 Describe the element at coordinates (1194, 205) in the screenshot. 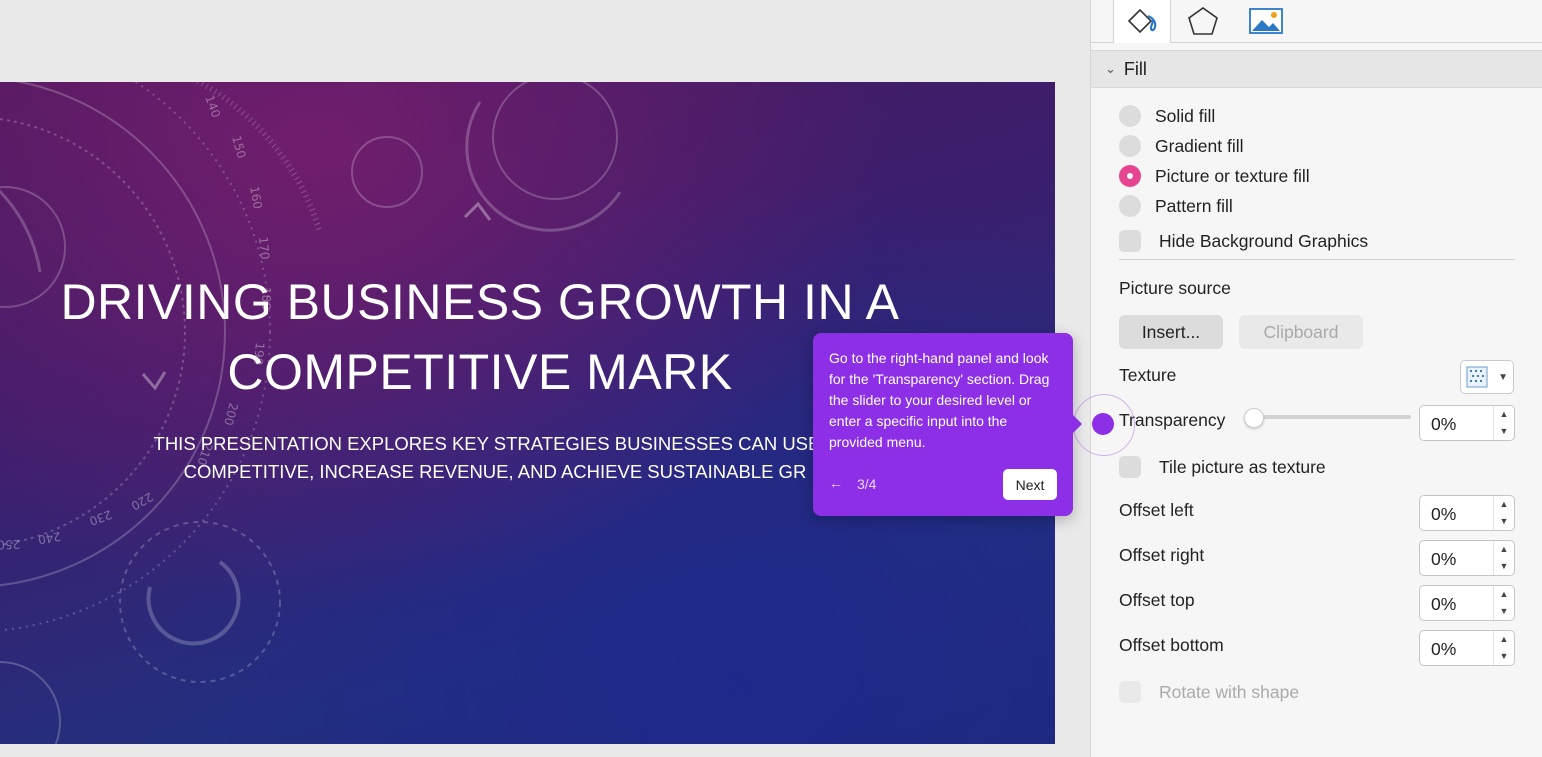

I see `radio-label: Pattern fill` at that location.